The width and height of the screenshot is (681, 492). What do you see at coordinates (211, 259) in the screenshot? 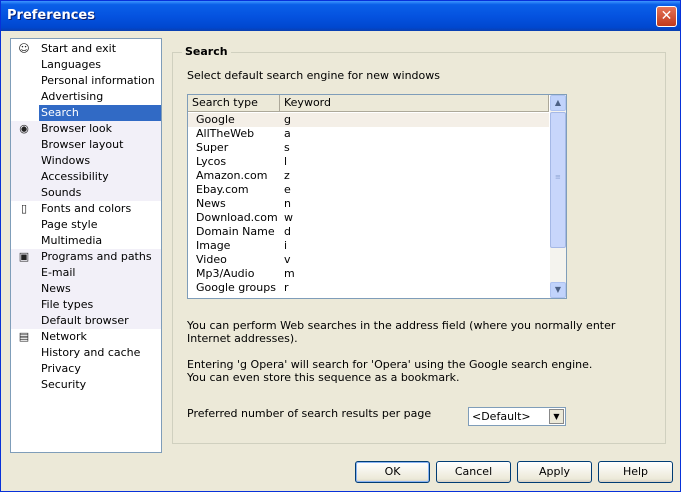
I see `search-type-cell: Video` at bounding box center [211, 259].